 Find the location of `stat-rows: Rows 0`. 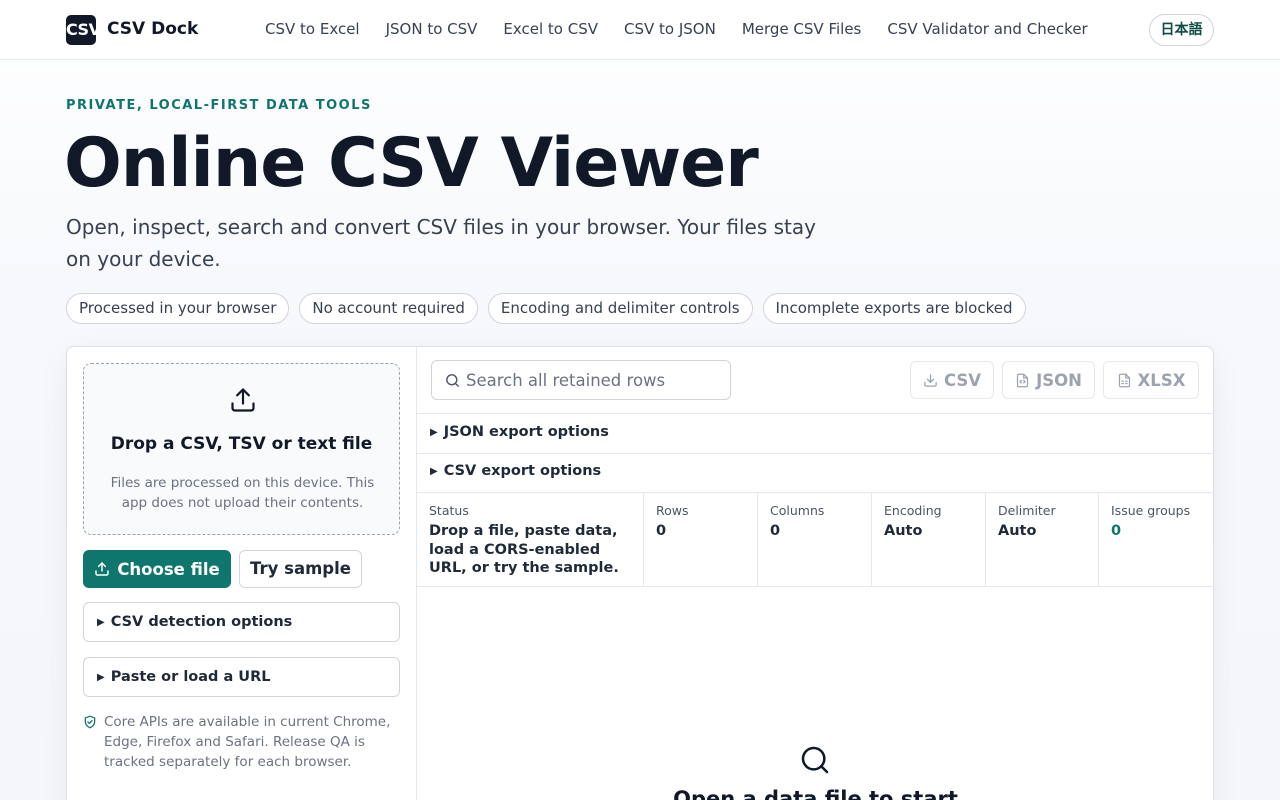

stat-rows: Rows 0 is located at coordinates (701, 539).